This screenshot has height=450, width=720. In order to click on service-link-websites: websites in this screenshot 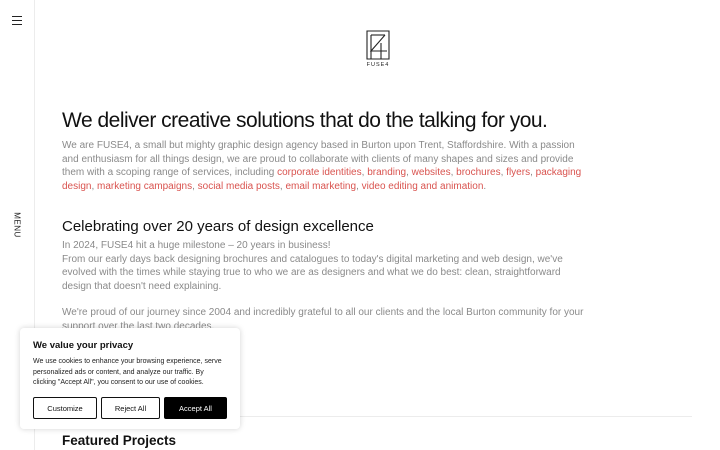, I will do `click(431, 172)`.